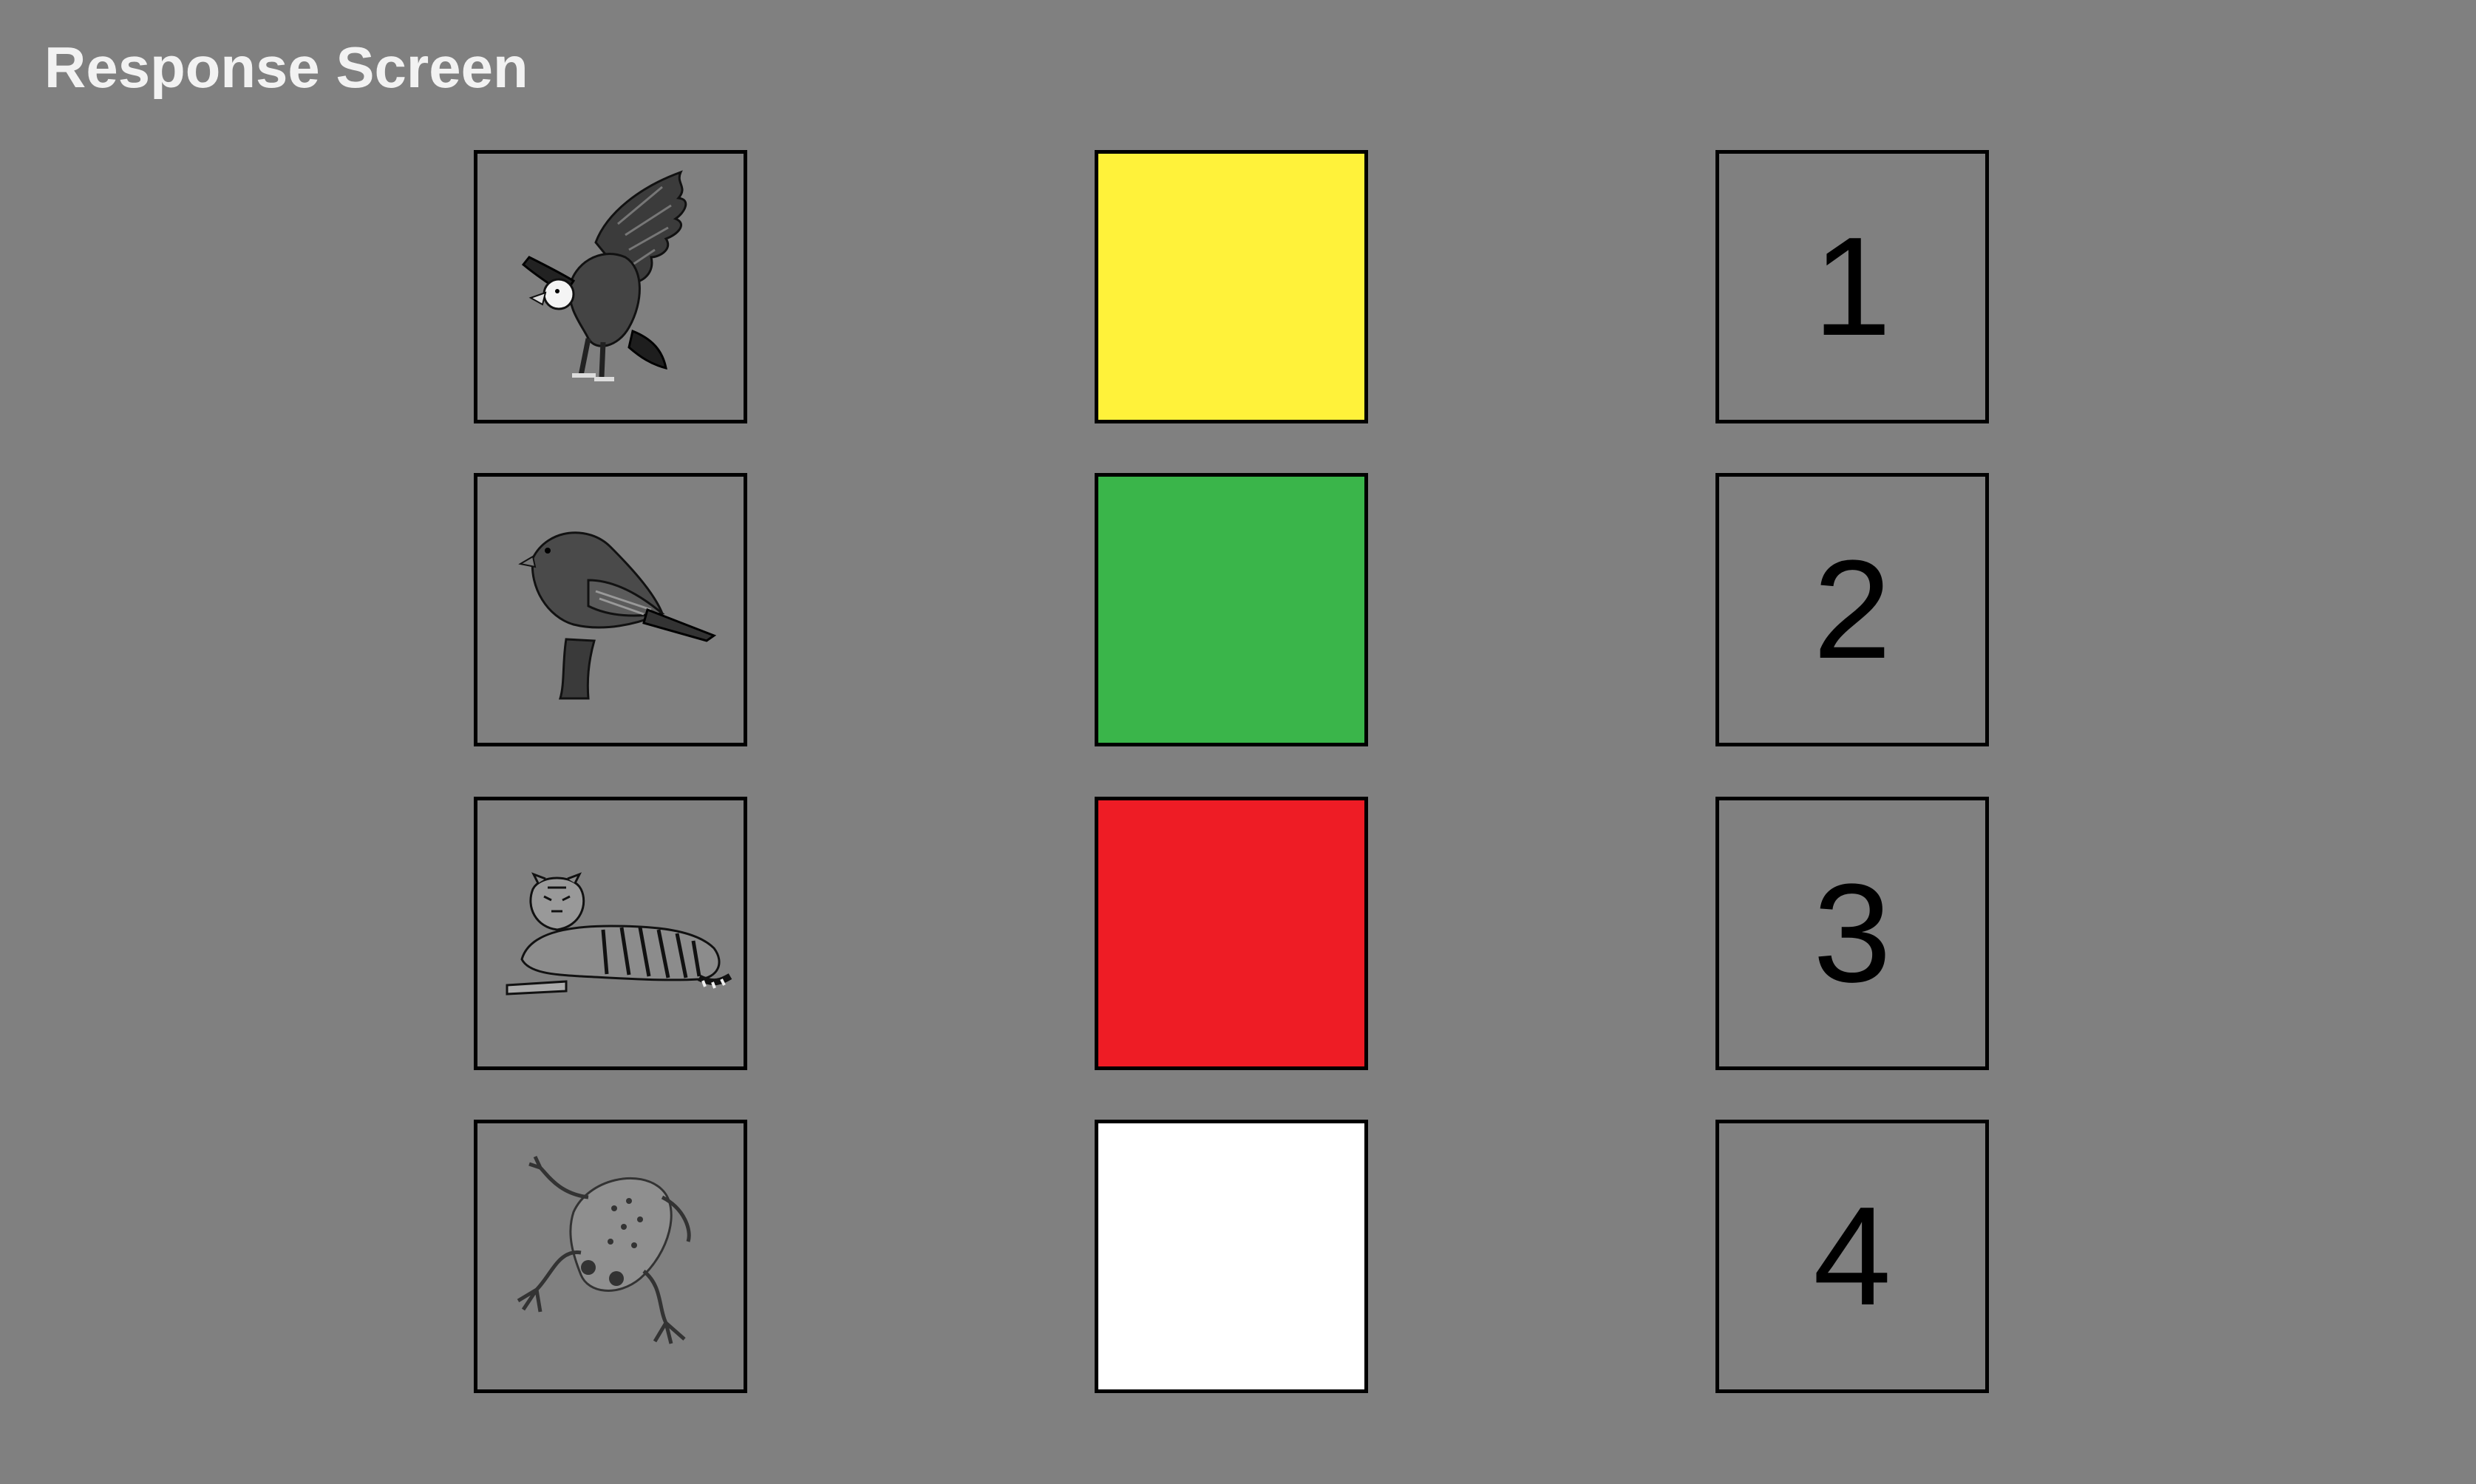 The width and height of the screenshot is (2476, 1484). I want to click on animal-option-tiger, so click(610, 933).